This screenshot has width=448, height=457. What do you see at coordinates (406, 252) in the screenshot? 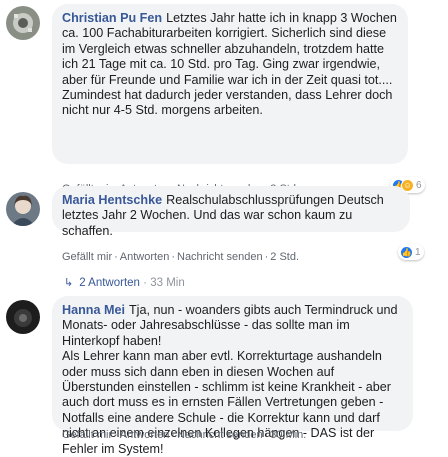
I see `like-icon: 👍` at bounding box center [406, 252].